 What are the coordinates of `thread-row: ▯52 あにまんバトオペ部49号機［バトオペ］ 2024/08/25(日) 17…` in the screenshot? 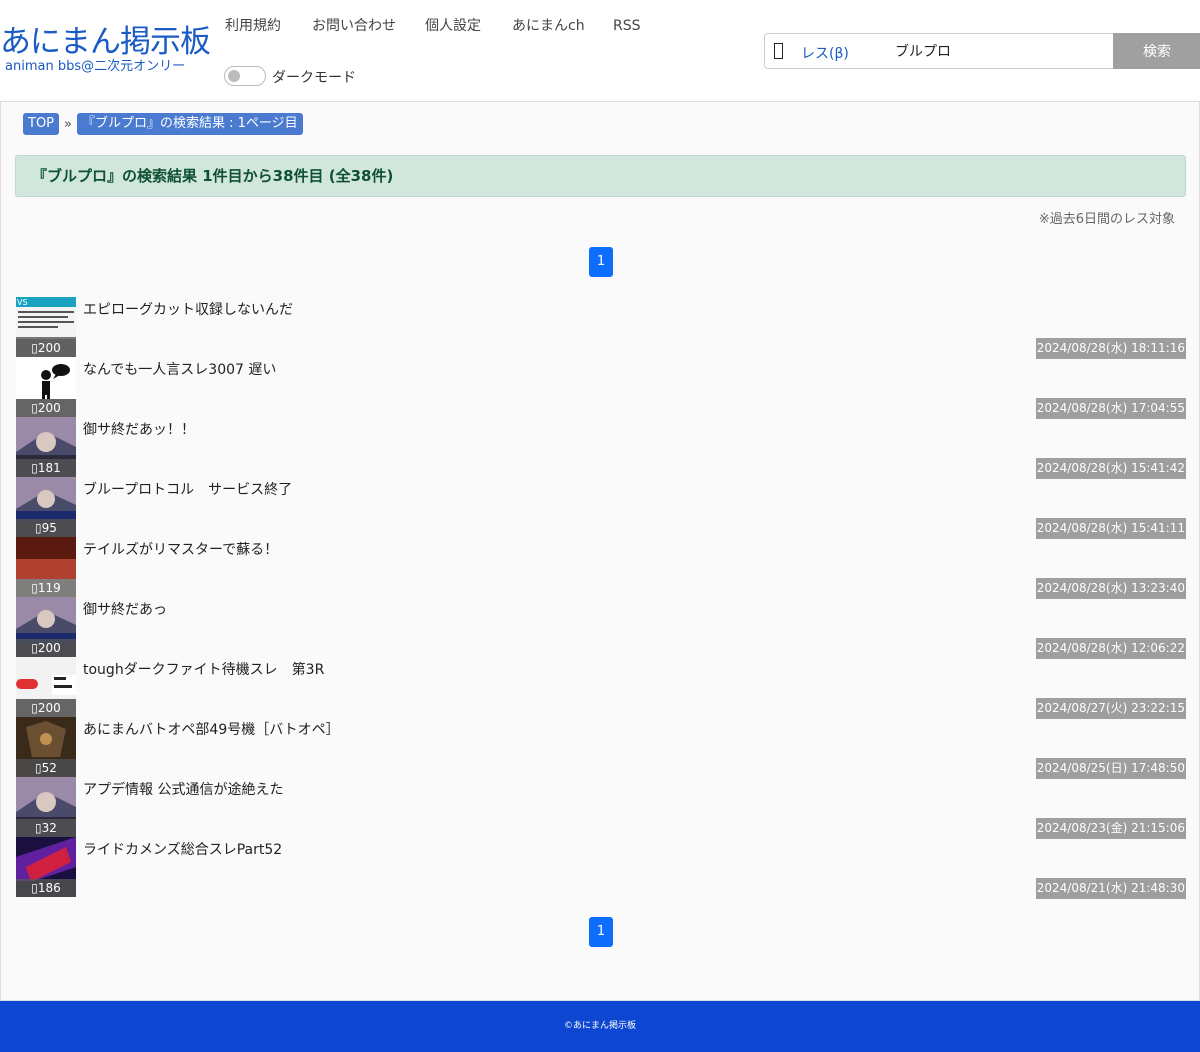 It's located at (601, 748).